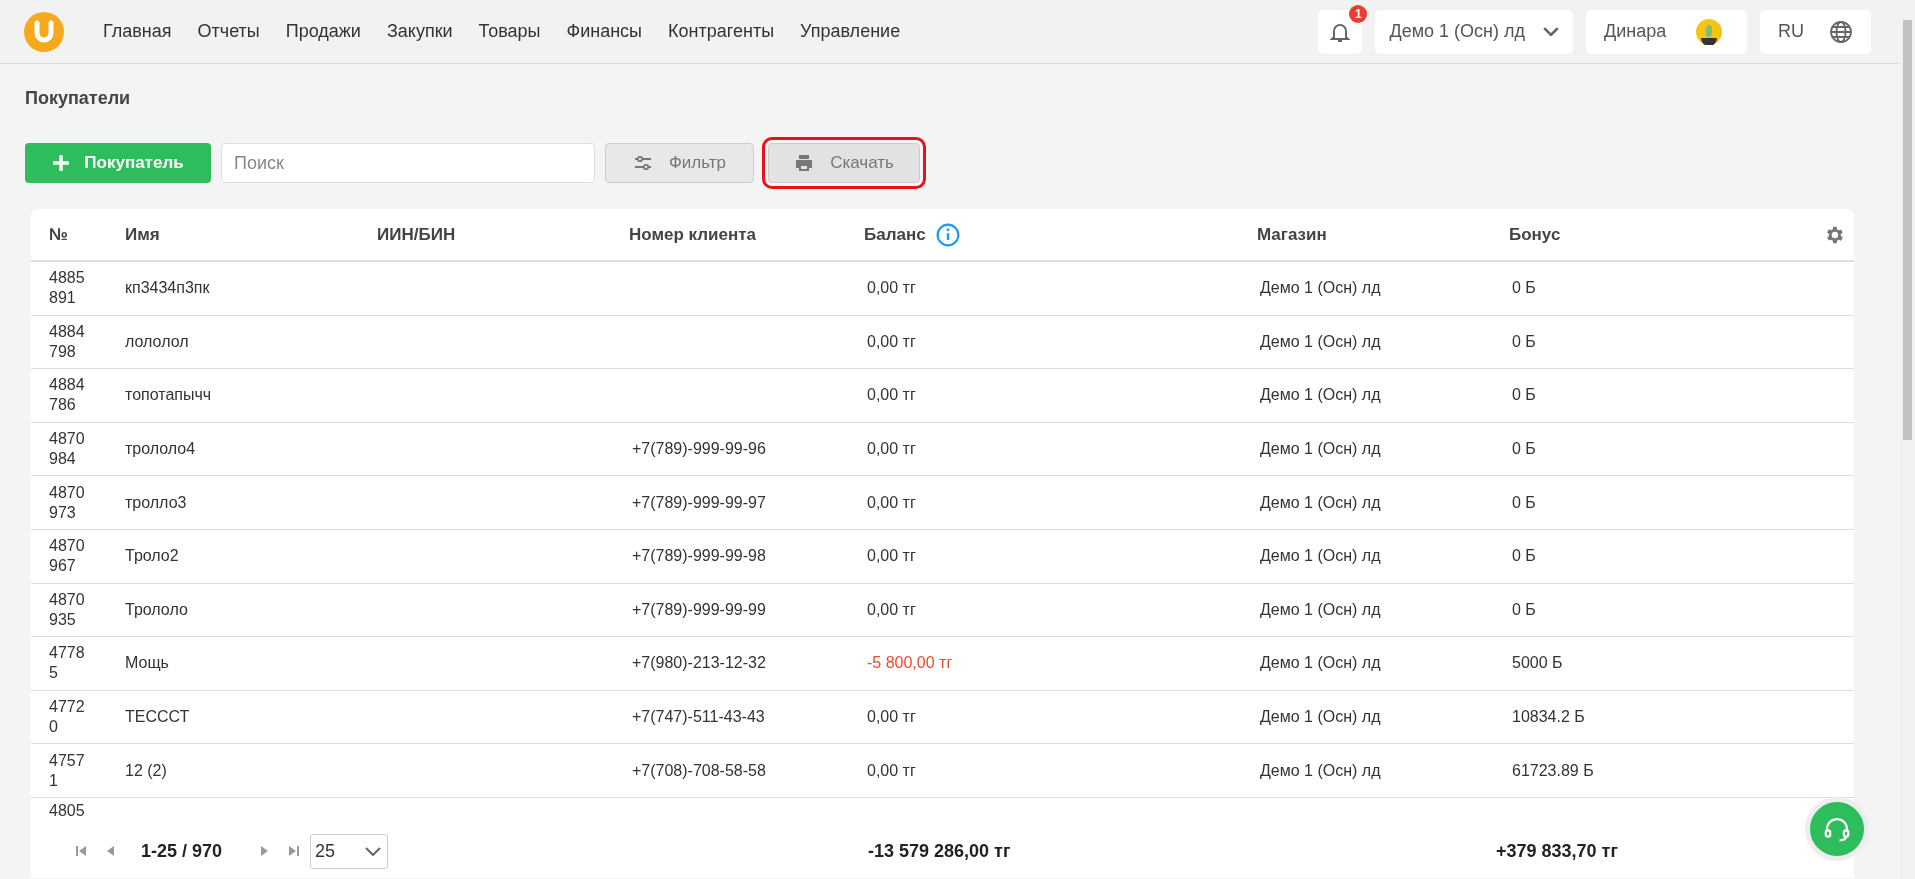 The height and width of the screenshot is (879, 1915). What do you see at coordinates (408, 163) in the screenshot?
I see `search-field: Поиск` at bounding box center [408, 163].